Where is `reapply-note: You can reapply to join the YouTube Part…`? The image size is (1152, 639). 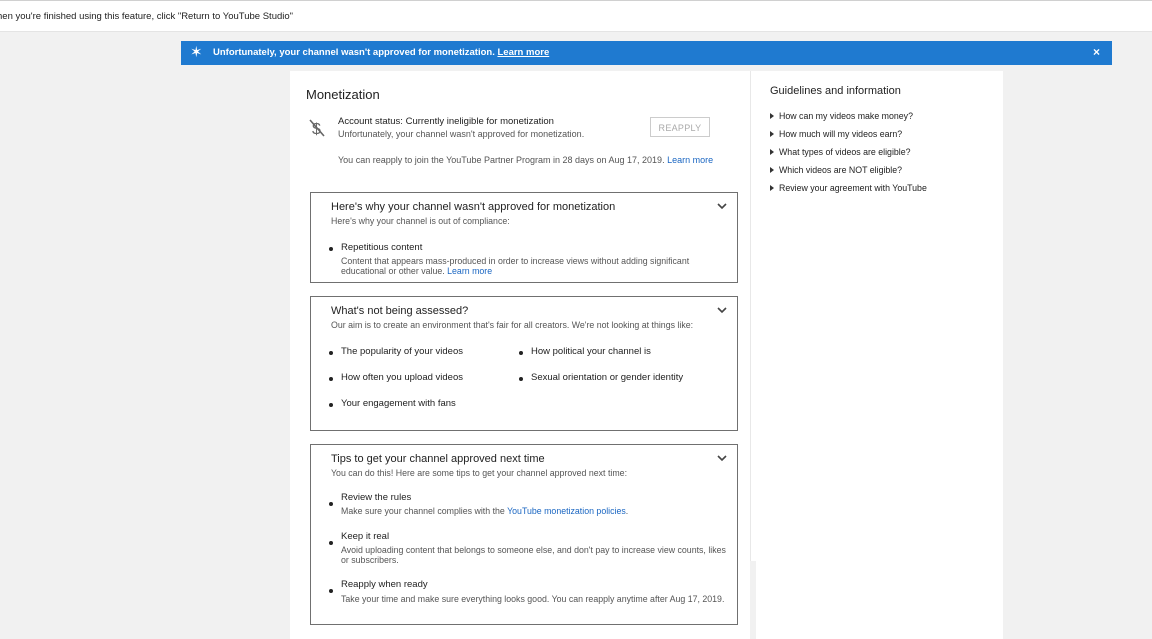
reapply-note: You can reapply to join the YouTube Part… is located at coordinates (525, 160).